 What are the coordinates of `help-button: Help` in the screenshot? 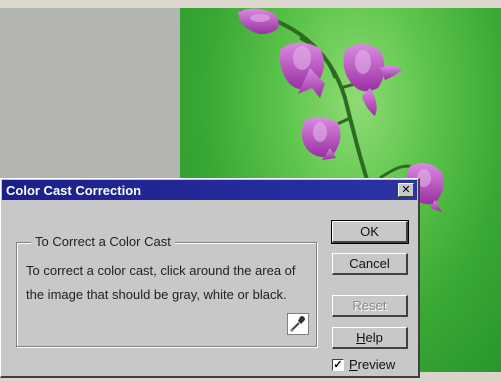 It's located at (370, 338).